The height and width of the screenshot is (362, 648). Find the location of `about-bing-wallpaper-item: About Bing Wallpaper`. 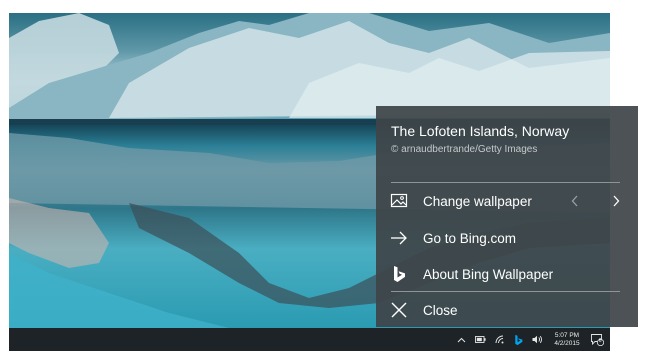

about-bing-wallpaper-item: About Bing Wallpaper is located at coordinates (507, 274).